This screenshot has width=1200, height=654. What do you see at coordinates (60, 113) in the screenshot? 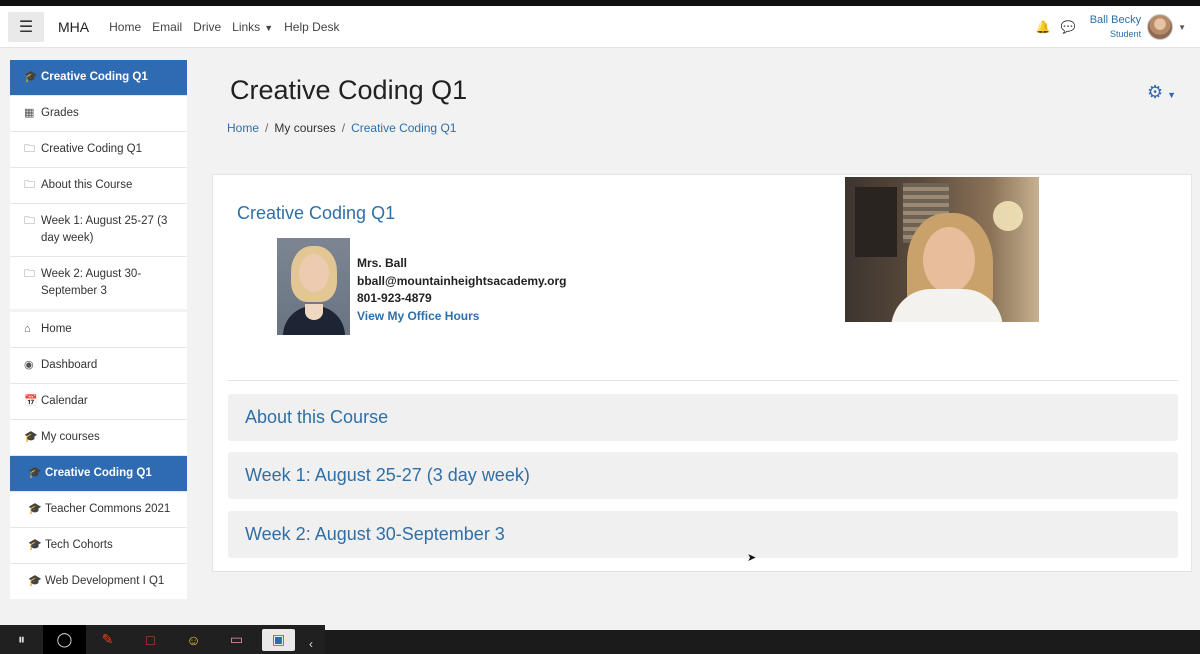
I see `sidebar-item-label: Grades` at bounding box center [60, 113].